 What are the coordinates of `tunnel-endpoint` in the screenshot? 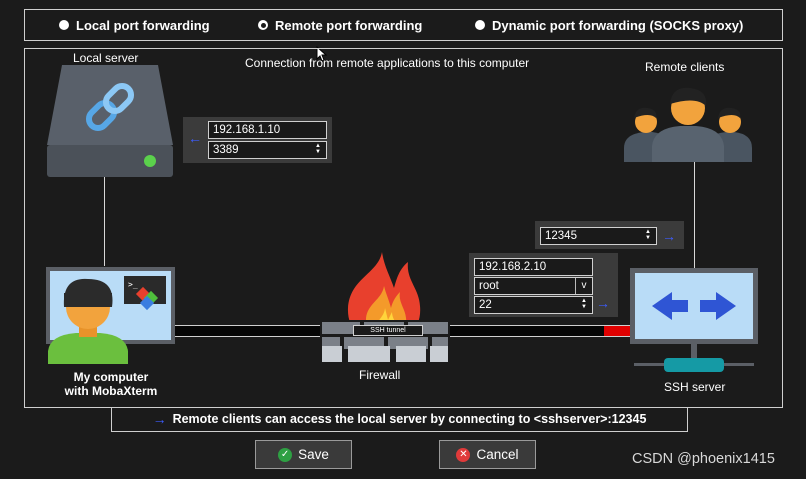 It's located at (617, 331).